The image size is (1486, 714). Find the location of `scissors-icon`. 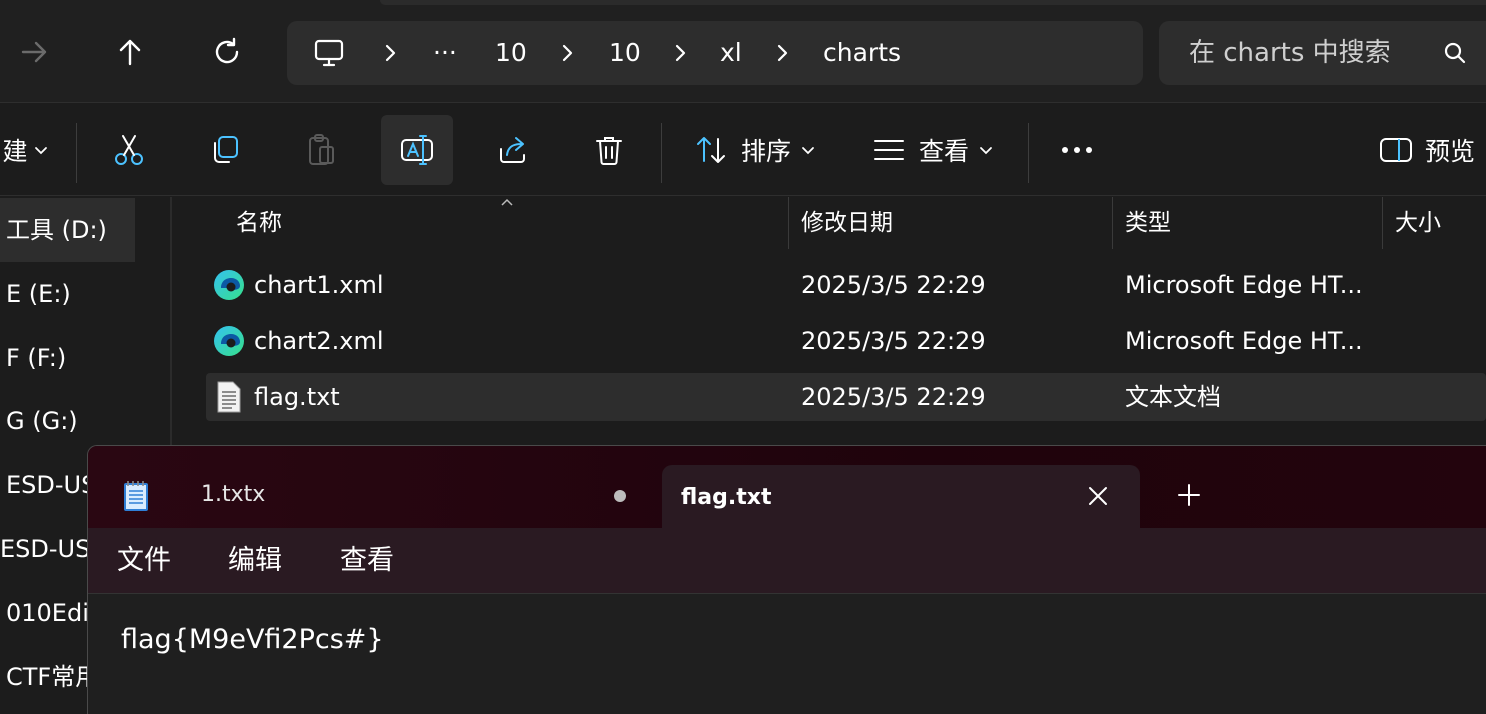

scissors-icon is located at coordinates (129, 150).